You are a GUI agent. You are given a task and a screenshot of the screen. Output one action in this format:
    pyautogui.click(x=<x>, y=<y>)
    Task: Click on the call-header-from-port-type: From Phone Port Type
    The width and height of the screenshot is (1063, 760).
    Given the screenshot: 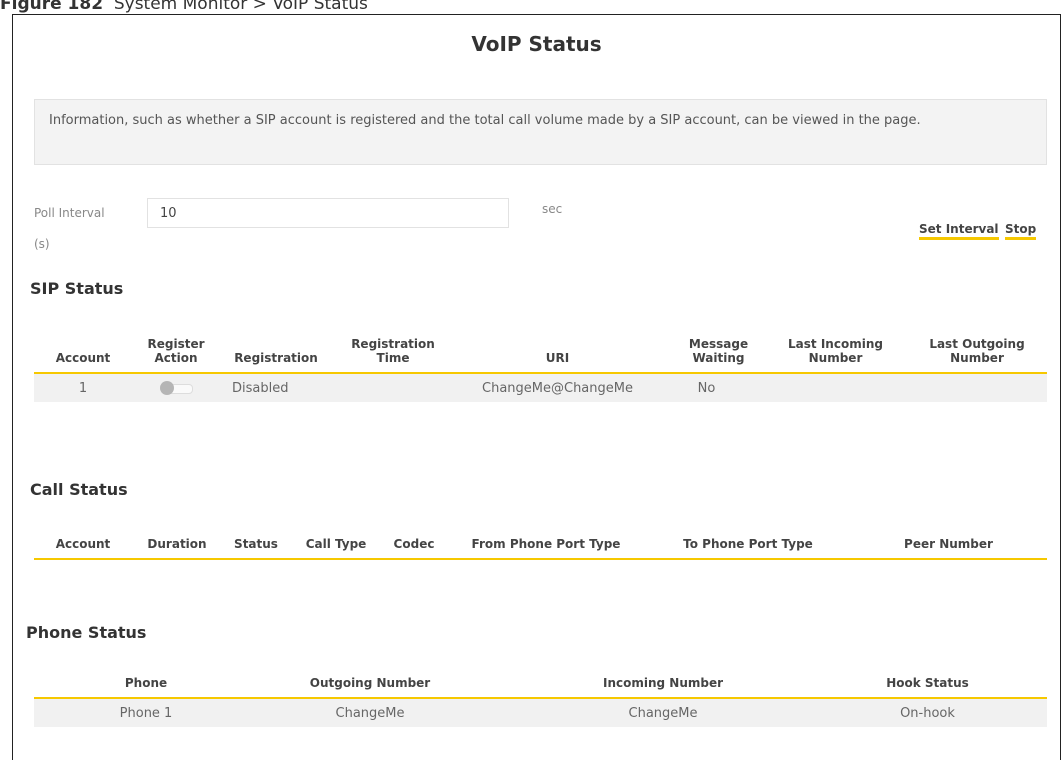 What is the action you would take?
    pyautogui.click(x=546, y=544)
    